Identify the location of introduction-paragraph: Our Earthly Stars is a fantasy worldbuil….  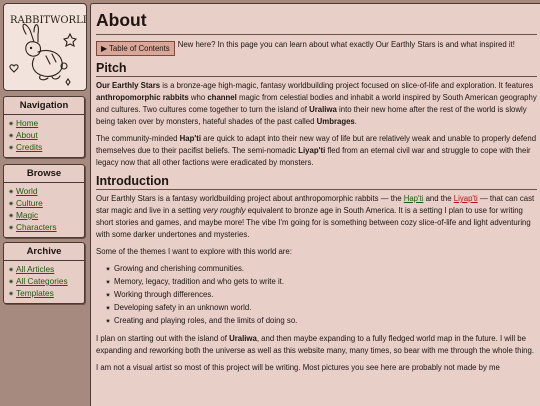
(316, 217).